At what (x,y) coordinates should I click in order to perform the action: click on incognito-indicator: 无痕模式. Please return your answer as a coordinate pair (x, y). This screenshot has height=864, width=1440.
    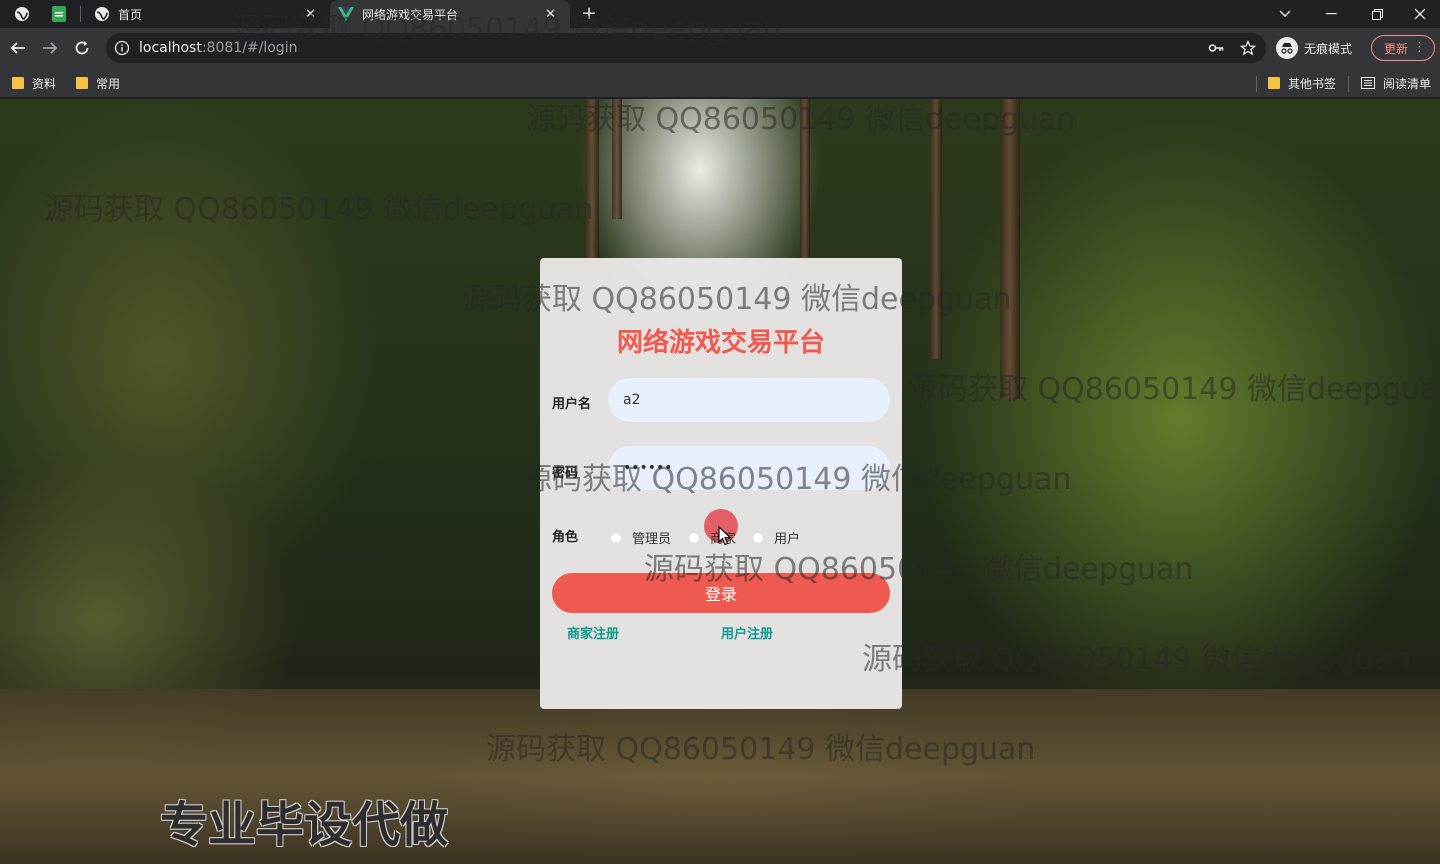
    Looking at the image, I should click on (1314, 48).